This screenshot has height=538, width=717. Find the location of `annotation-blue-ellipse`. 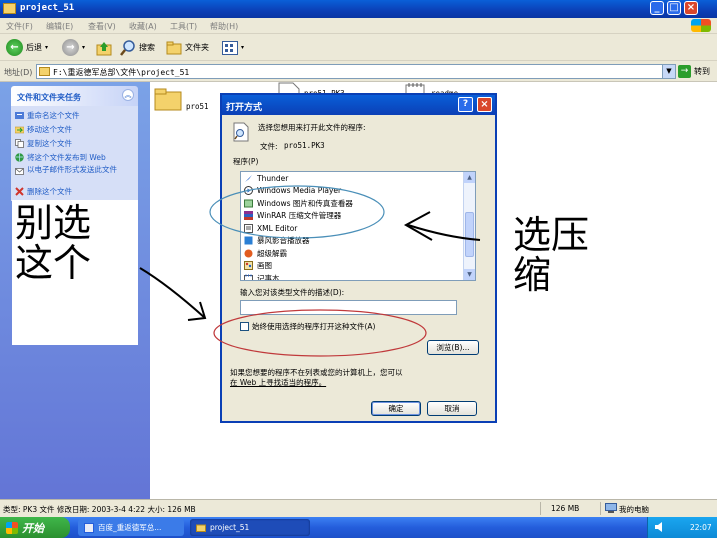

annotation-blue-ellipse is located at coordinates (297, 212).